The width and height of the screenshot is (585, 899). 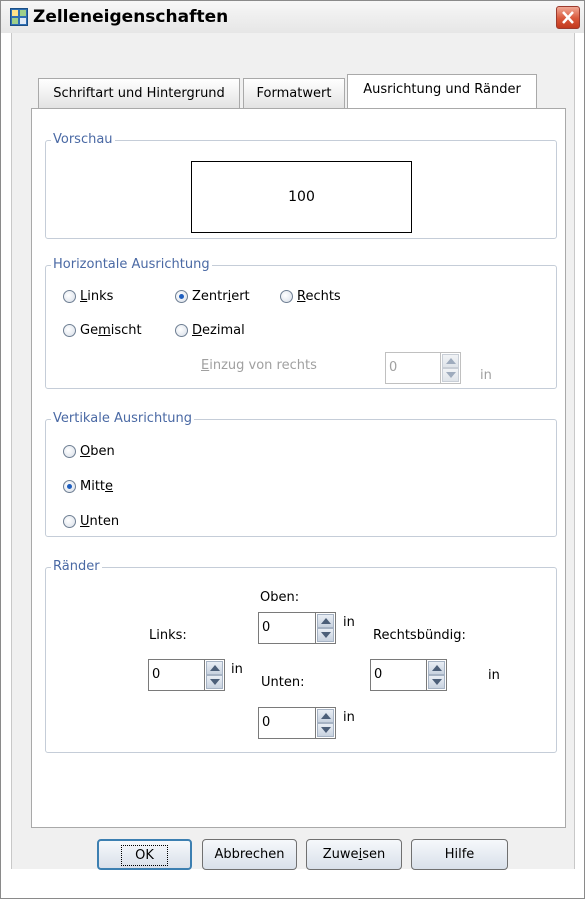 What do you see at coordinates (494, 675) in the screenshot?
I see `margin-right-unit: in` at bounding box center [494, 675].